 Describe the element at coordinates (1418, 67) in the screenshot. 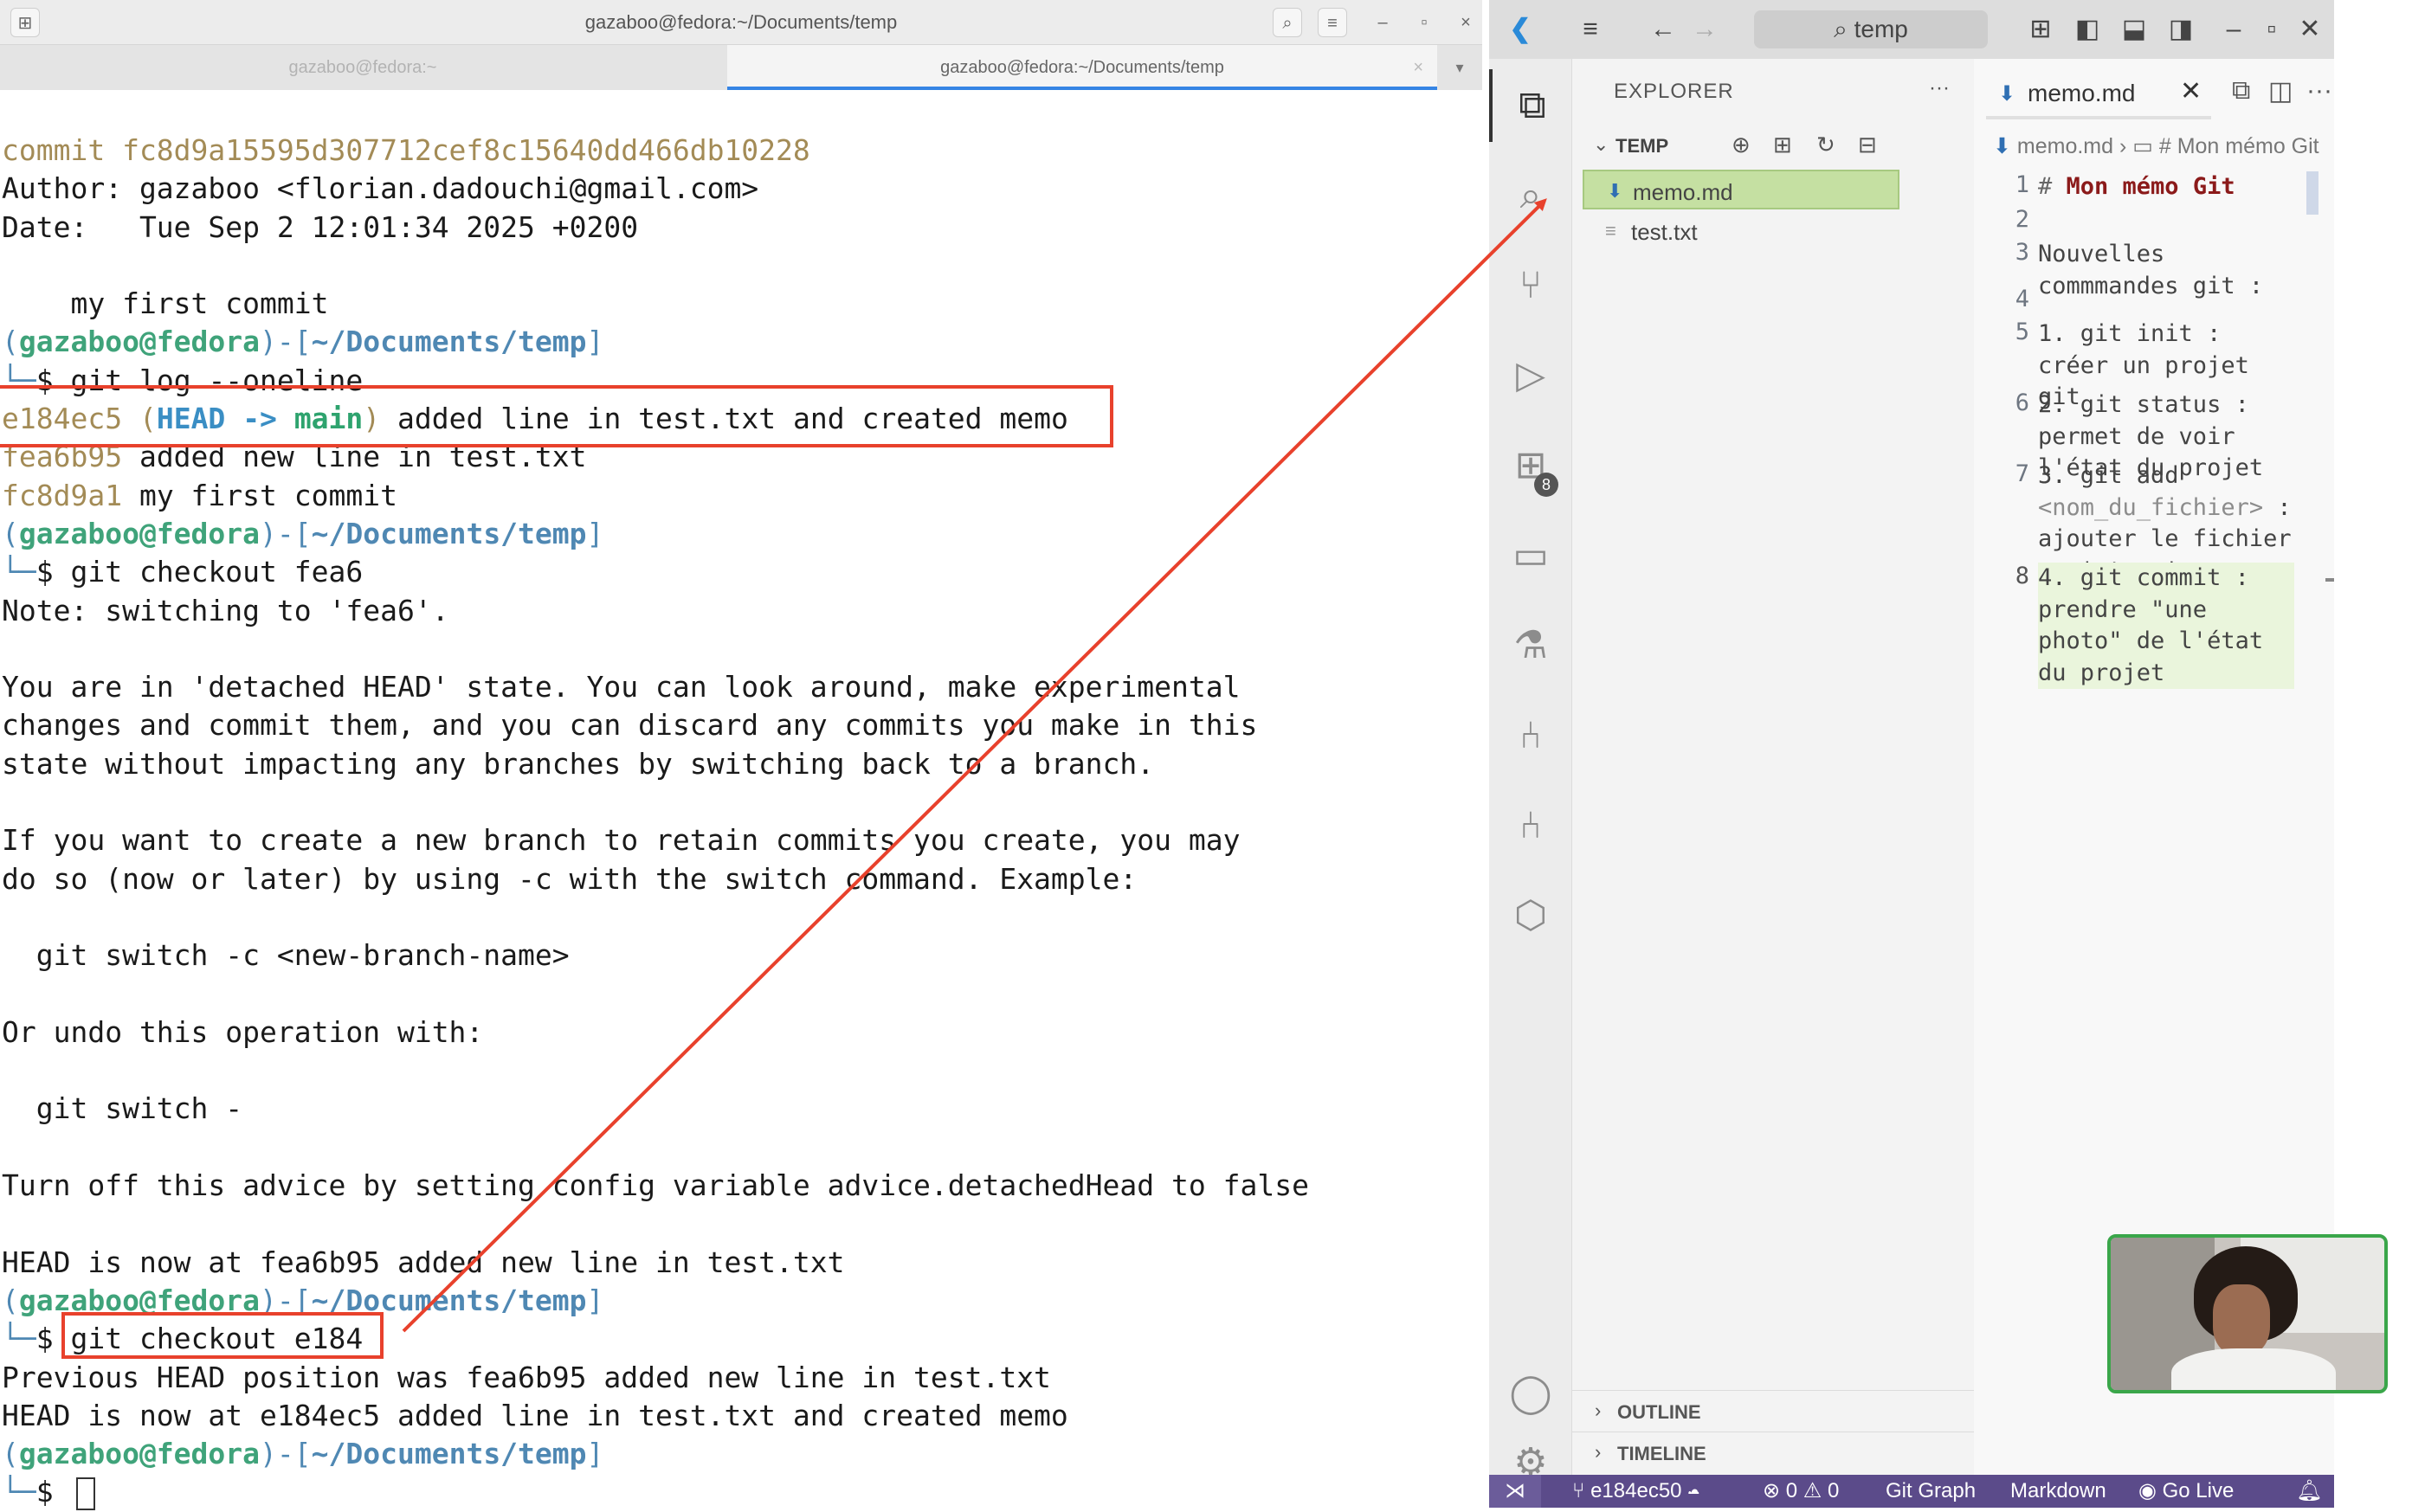

I see `tab-close-icon: ×` at that location.